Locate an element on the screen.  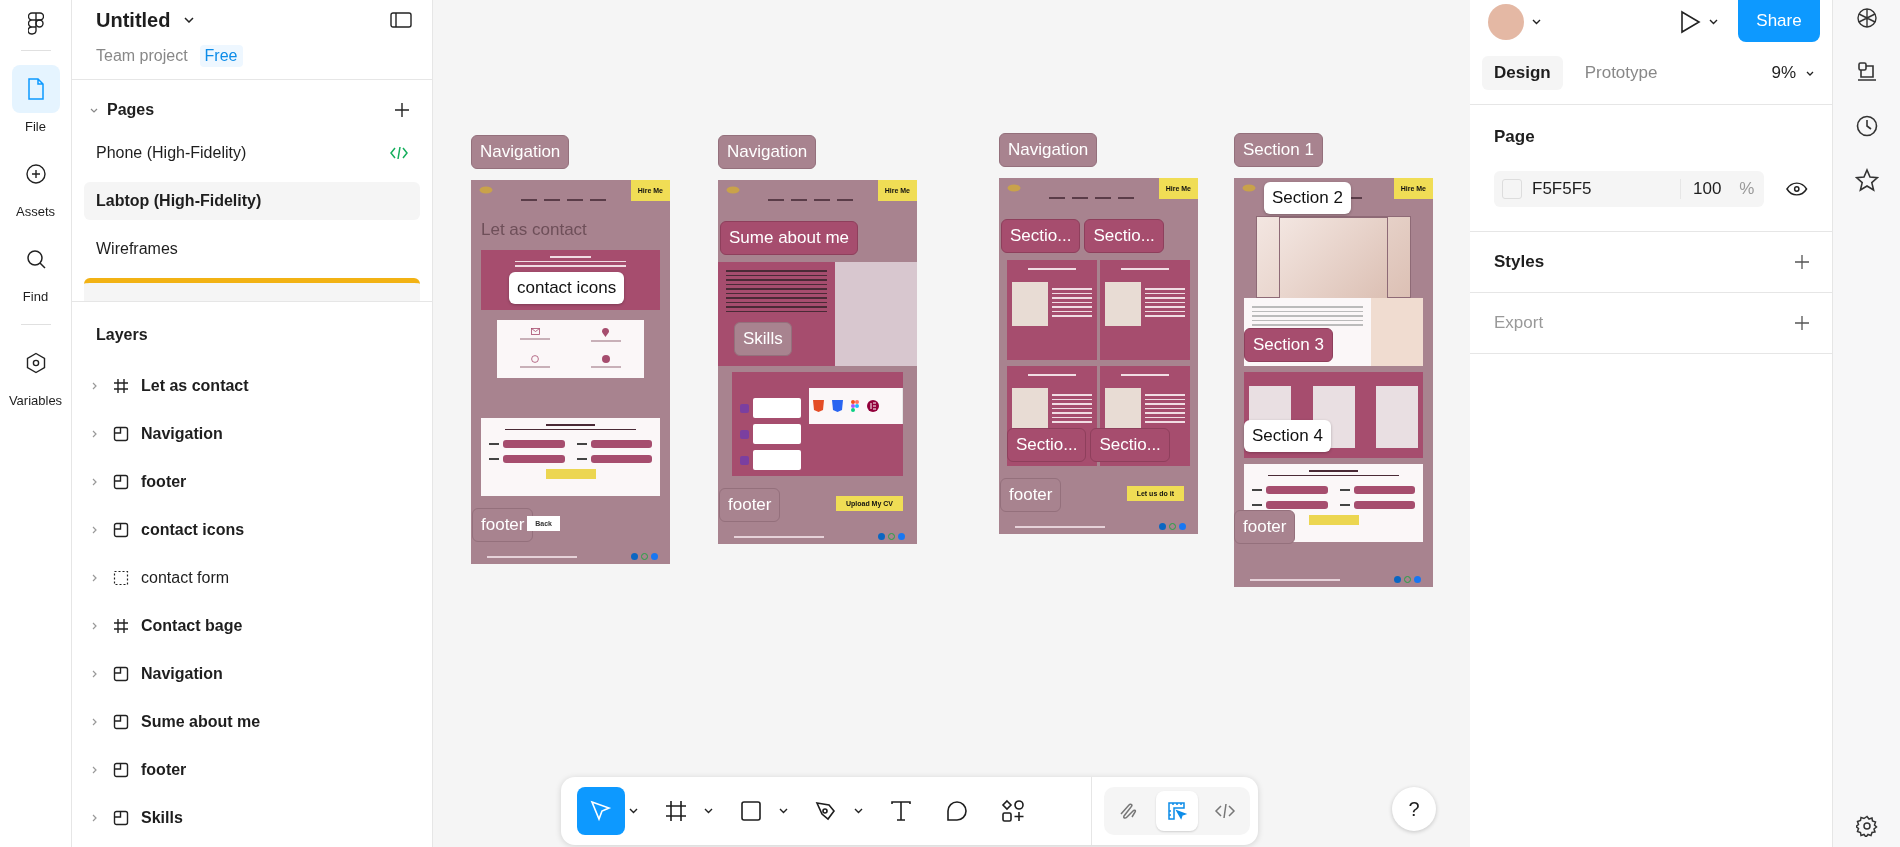
plus-circle-icon is located at coordinates (35, 174).